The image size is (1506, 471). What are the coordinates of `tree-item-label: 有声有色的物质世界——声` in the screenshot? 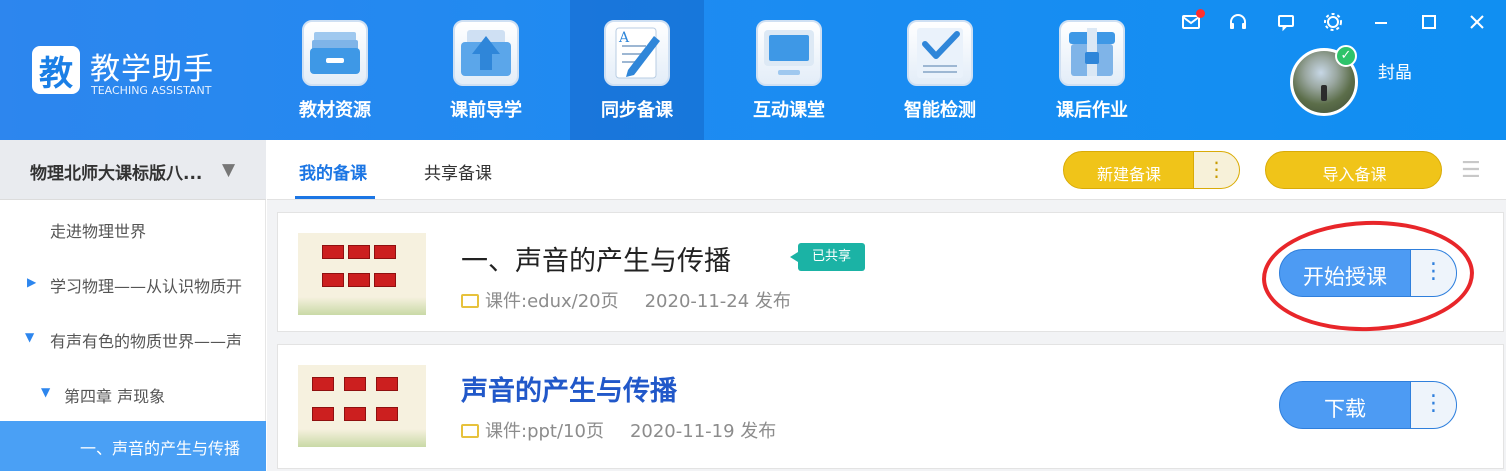 It's located at (146, 341).